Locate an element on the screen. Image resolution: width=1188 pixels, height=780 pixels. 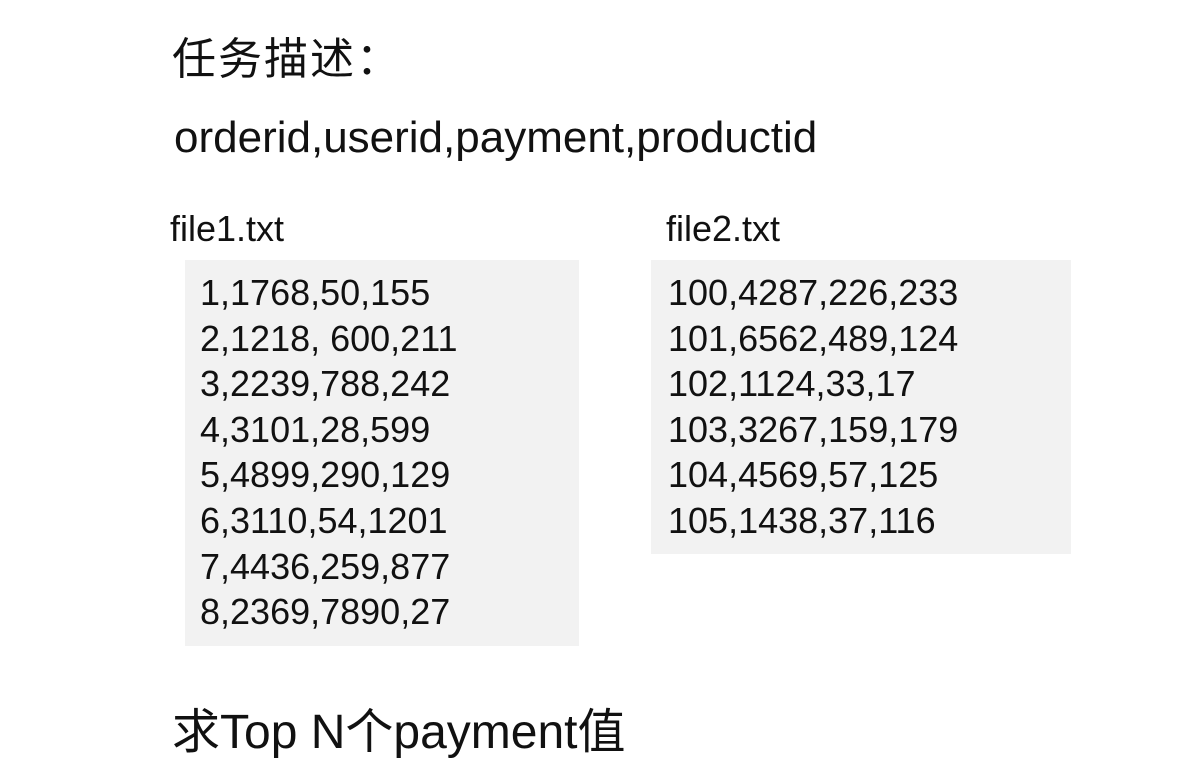
file1-row: 1,1768,50,155 is located at coordinates (315, 292).